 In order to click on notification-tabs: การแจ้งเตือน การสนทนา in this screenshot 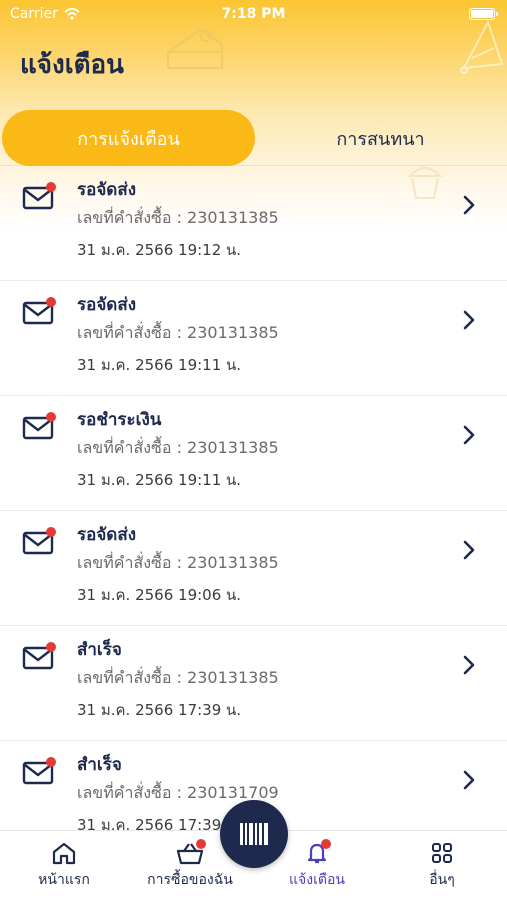, I will do `click(253, 138)`.